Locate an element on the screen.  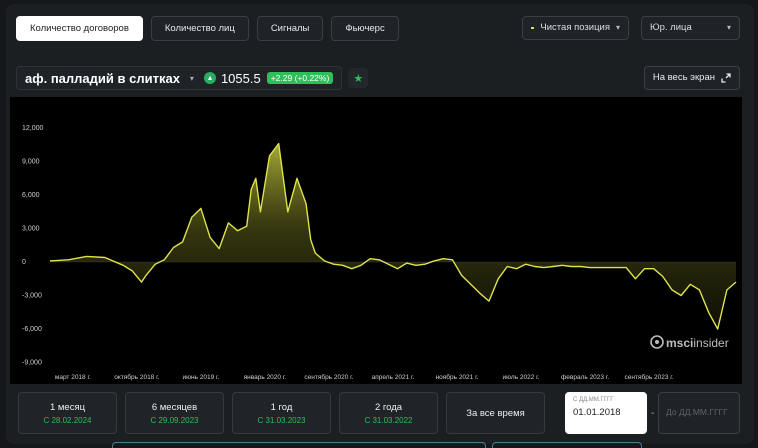
y-tick-label: -3,000 is located at coordinates (32, 296).